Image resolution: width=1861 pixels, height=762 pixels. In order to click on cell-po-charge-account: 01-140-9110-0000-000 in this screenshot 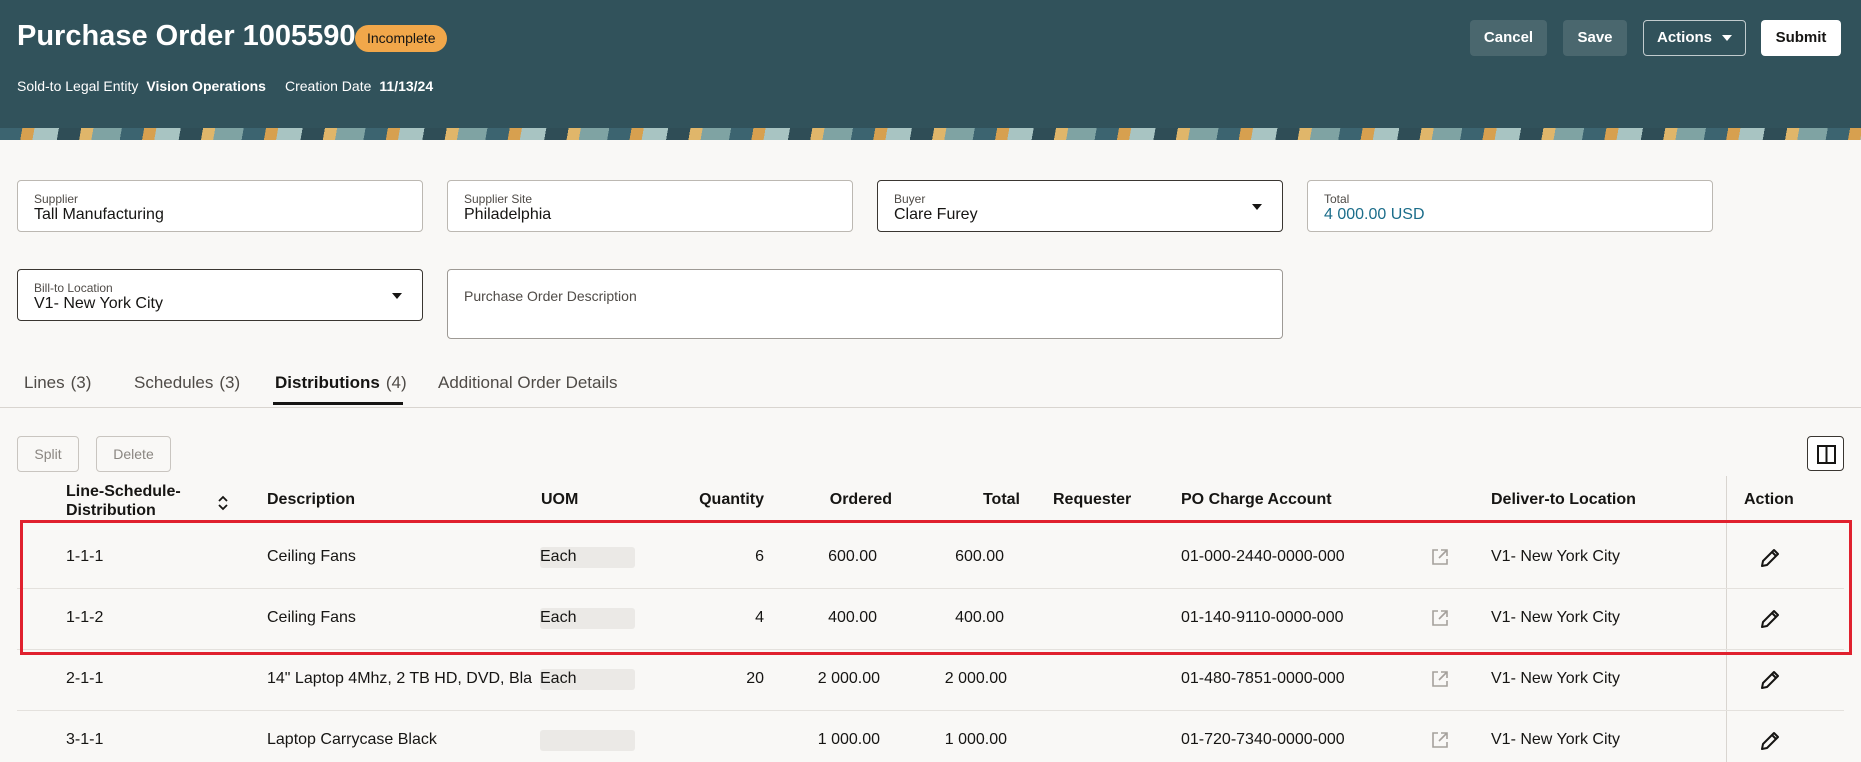, I will do `click(1262, 617)`.